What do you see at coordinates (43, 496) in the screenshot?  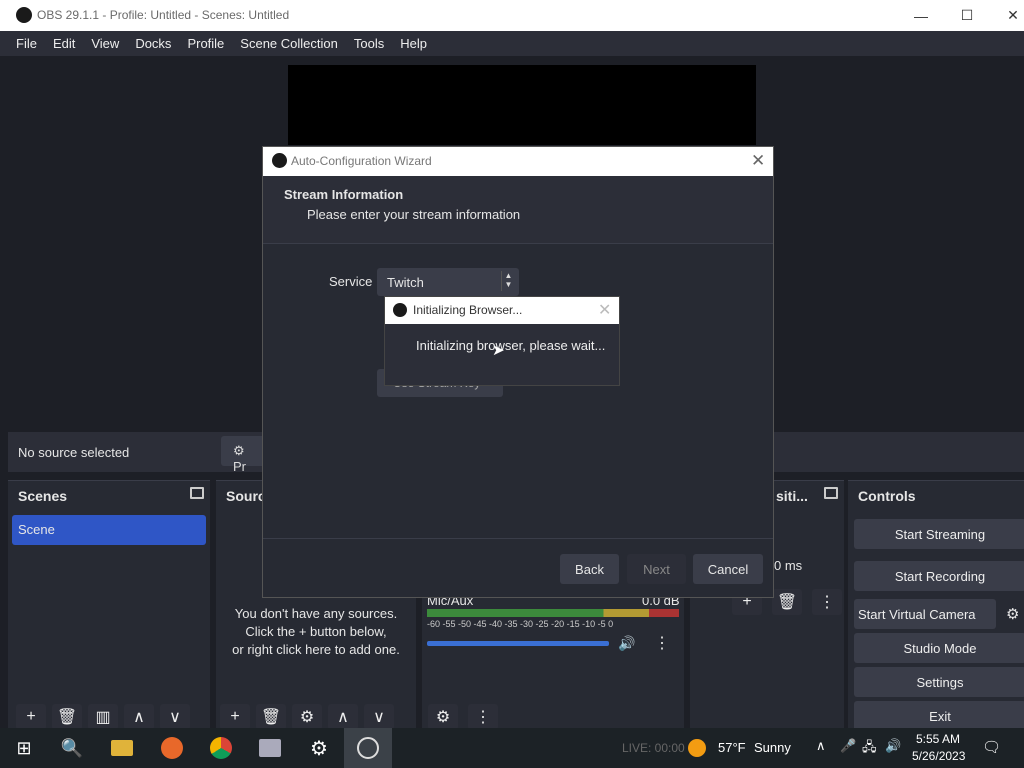 I see `scenes-title: Scenes` at bounding box center [43, 496].